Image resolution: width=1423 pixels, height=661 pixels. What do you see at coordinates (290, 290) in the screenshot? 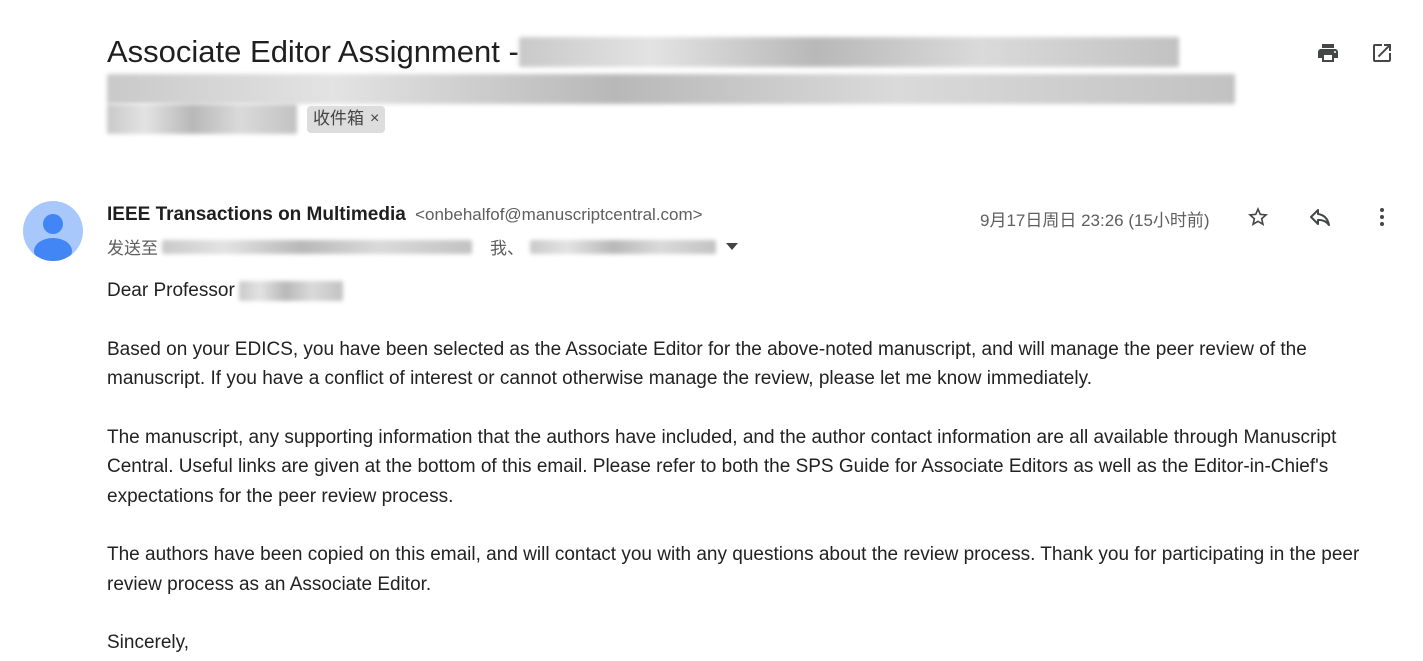
I see `redacted-name` at bounding box center [290, 290].